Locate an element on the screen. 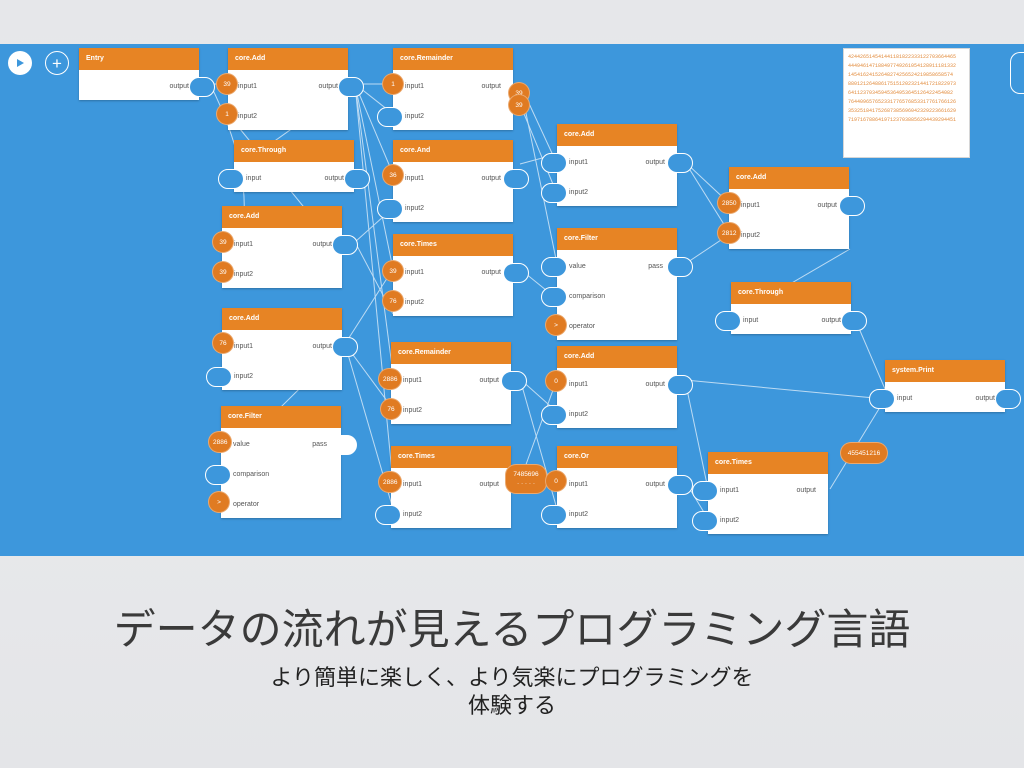 This screenshot has height=768, width=1024. node-core-add-1: core.Add input1 input2 output is located at coordinates (296, 89).